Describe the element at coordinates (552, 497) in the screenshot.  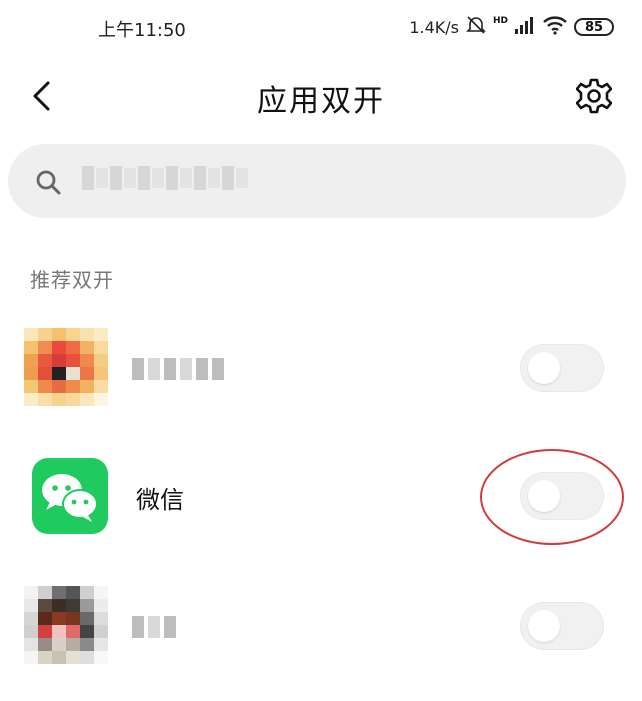
I see `highlight-circle` at that location.